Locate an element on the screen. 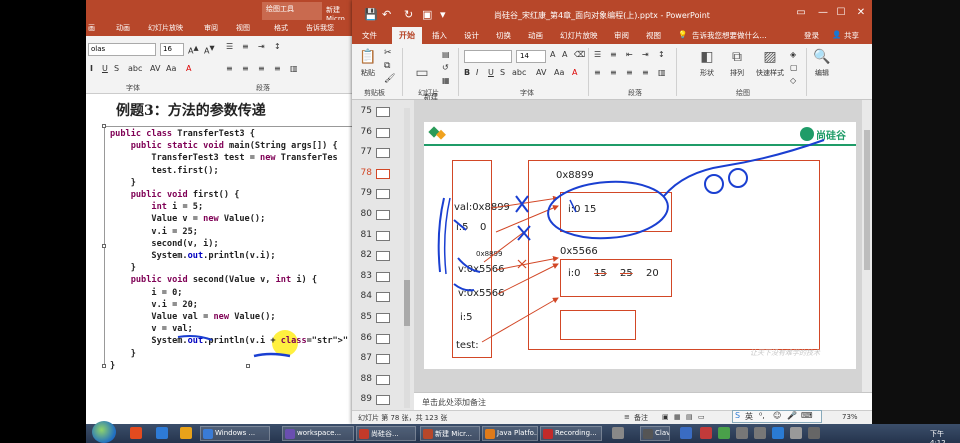 This screenshot has width=960, height=443. shape-effects-icon: ◇ is located at coordinates (793, 80).